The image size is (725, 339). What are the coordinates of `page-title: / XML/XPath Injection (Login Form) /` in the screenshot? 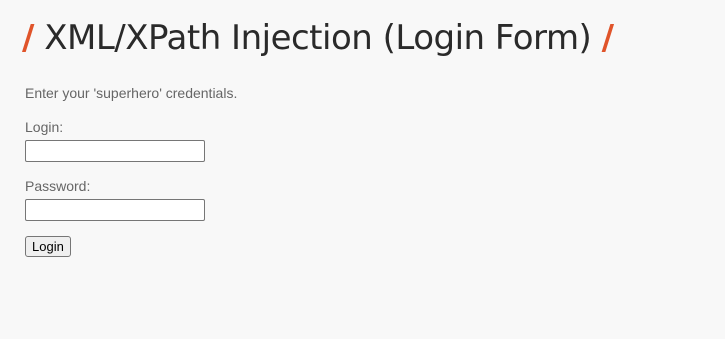 It's located at (318, 38).